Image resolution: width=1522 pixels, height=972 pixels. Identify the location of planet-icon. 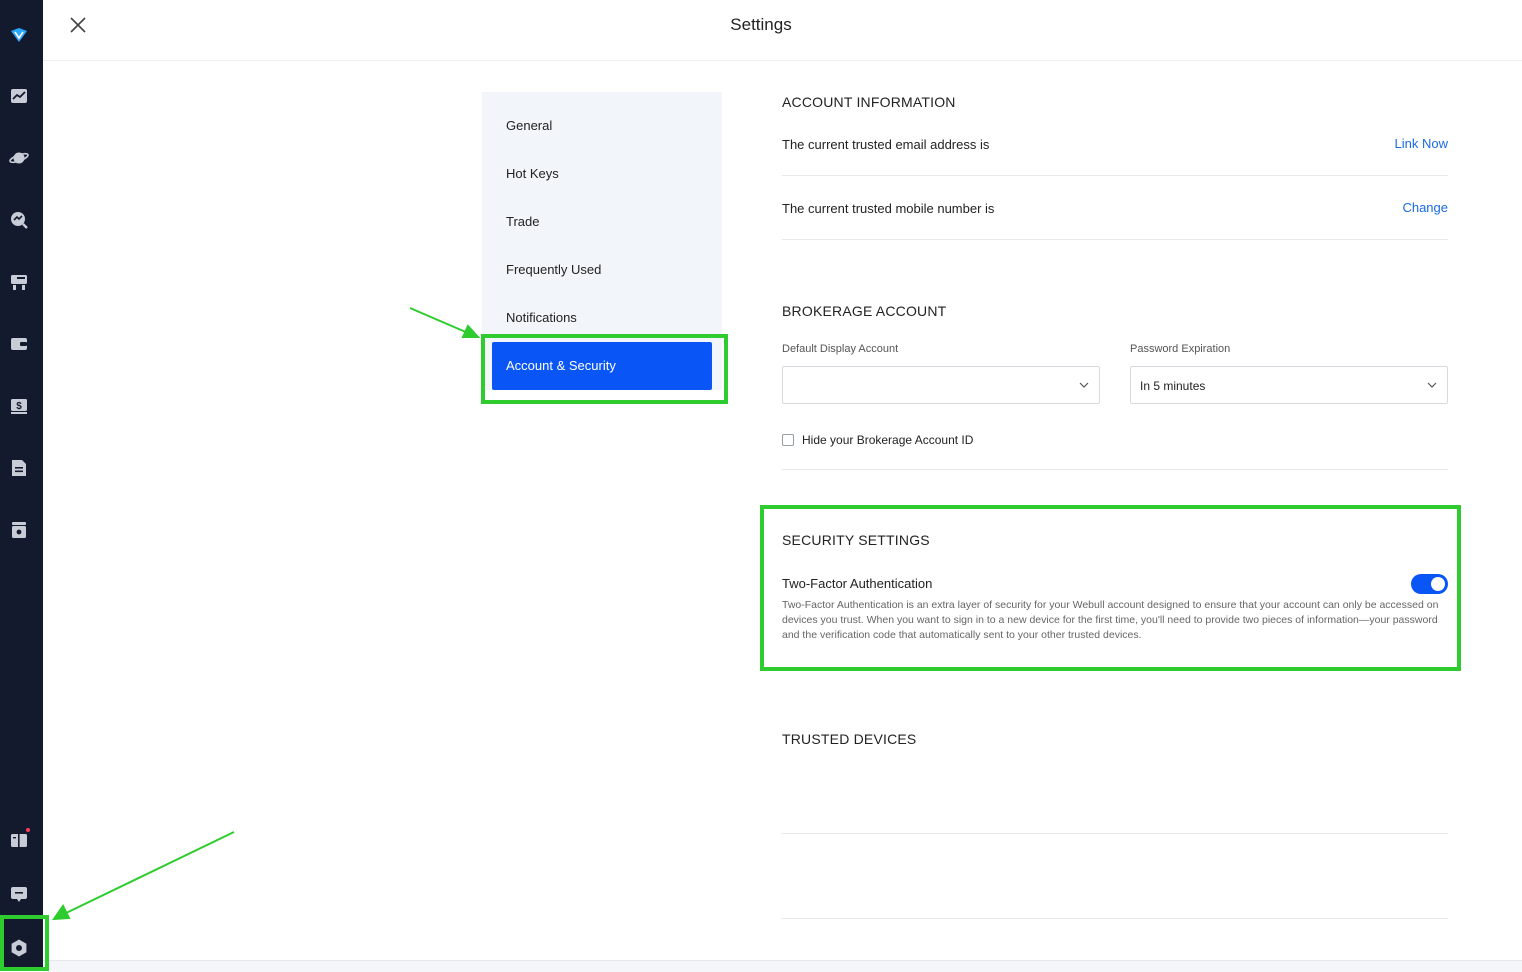
(19, 158).